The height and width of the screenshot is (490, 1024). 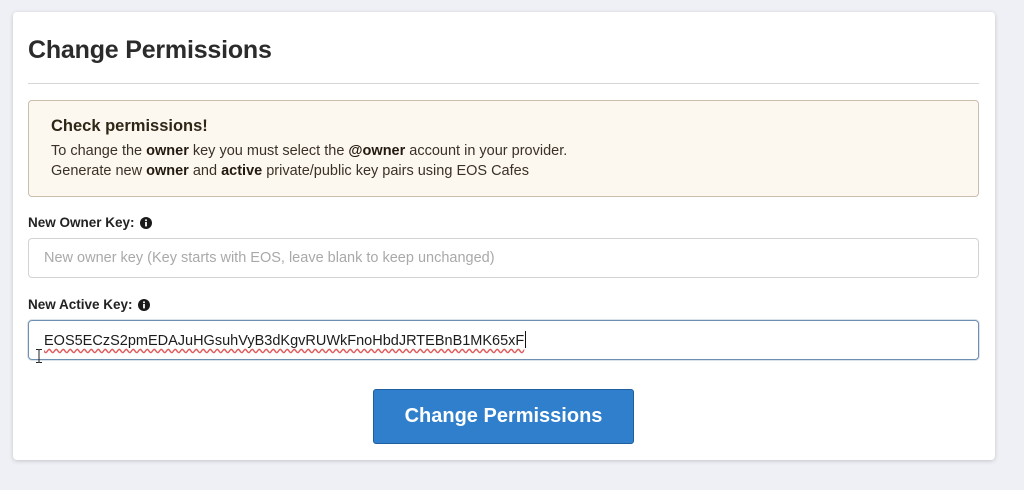 What do you see at coordinates (503, 83) in the screenshot?
I see `title-divider` at bounding box center [503, 83].